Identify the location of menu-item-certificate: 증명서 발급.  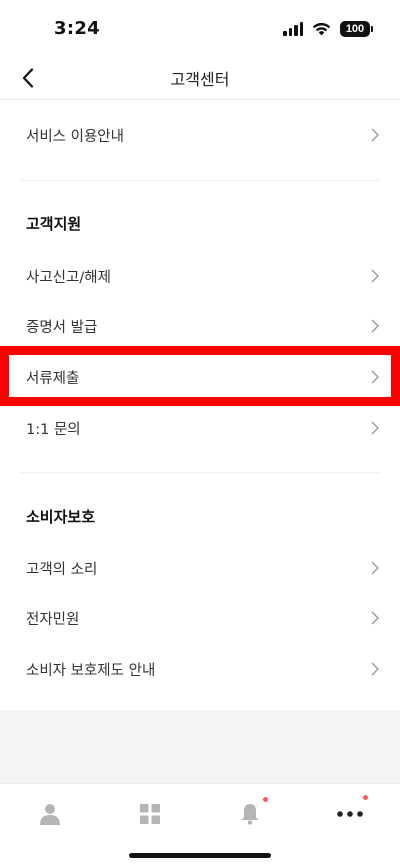
(200, 326).